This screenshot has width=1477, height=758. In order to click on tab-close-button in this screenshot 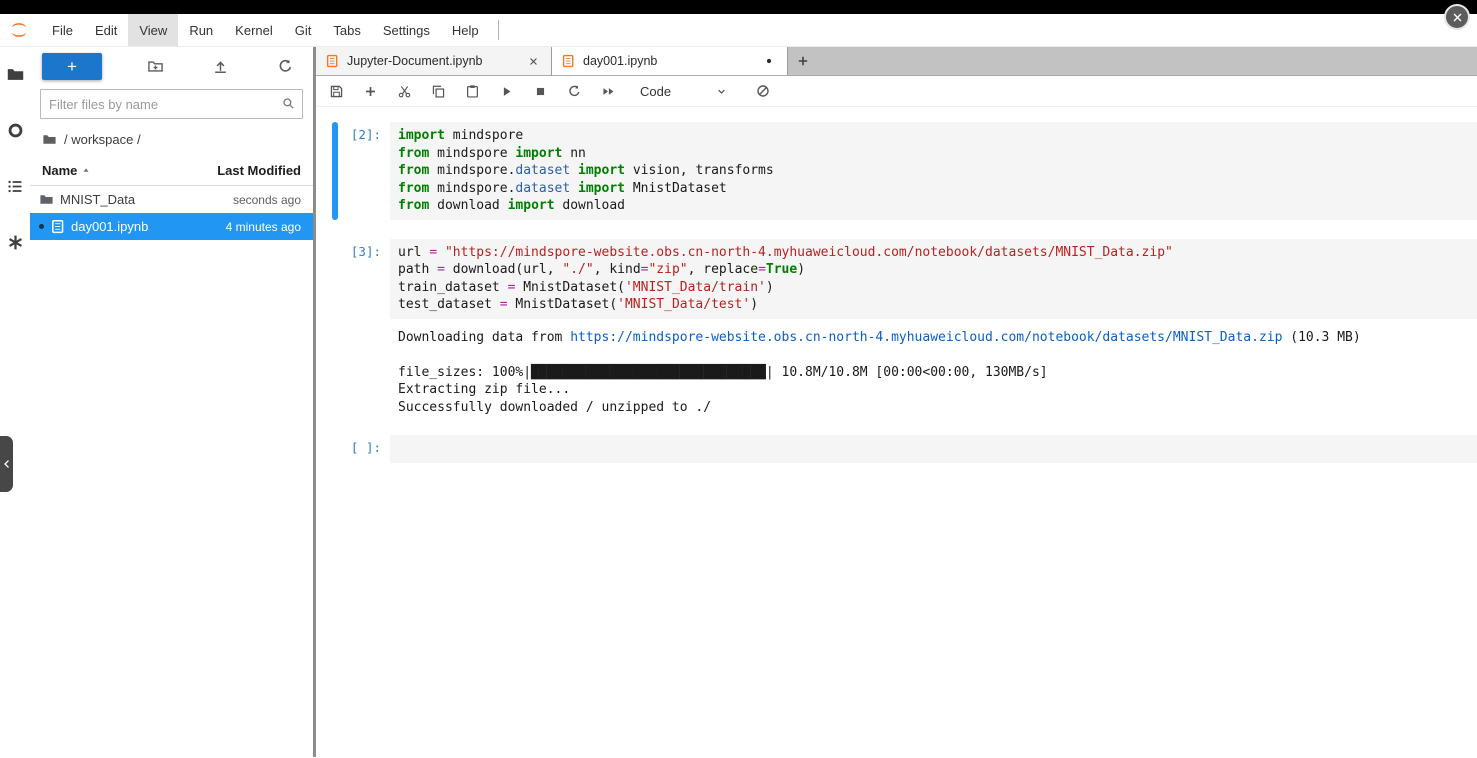, I will do `click(533, 61)`.